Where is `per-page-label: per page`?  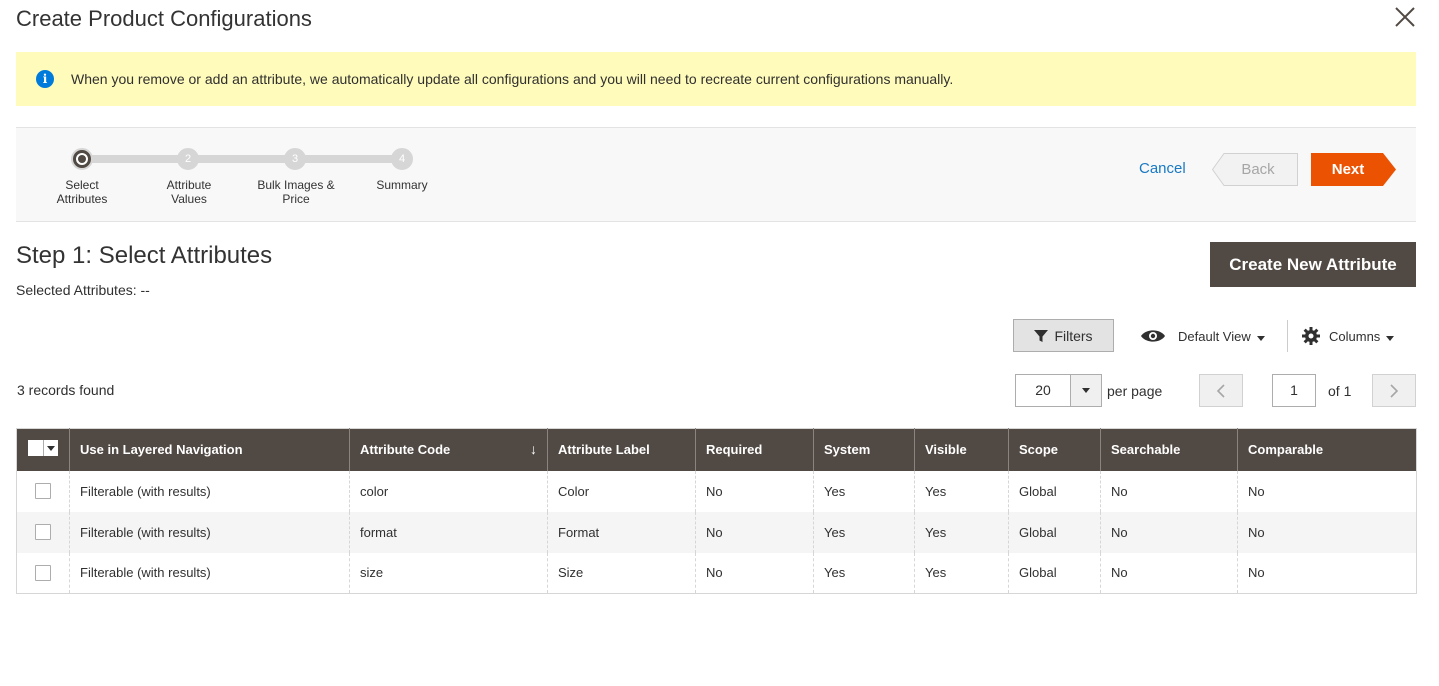 per-page-label: per page is located at coordinates (1135, 391).